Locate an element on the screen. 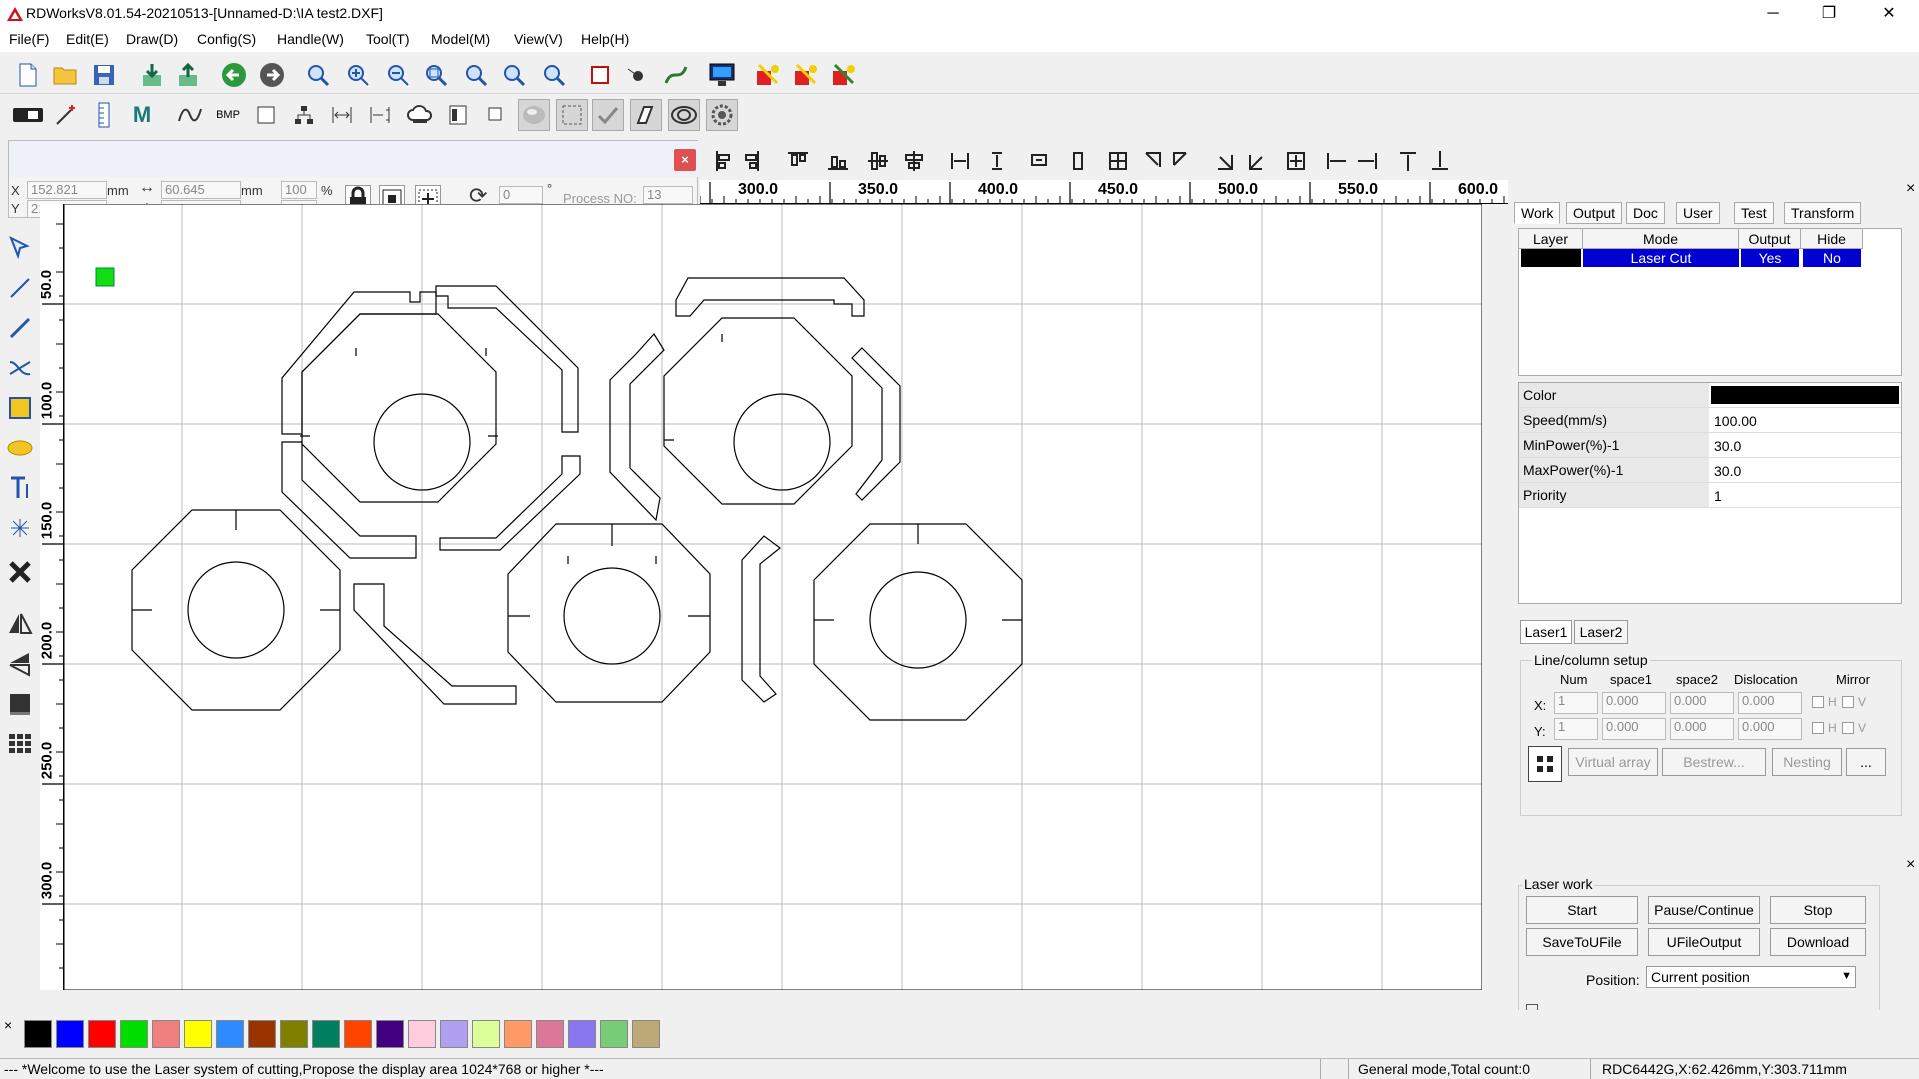 This screenshot has width=1919, height=1079. process-no-field: 13 is located at coordinates (668, 195).